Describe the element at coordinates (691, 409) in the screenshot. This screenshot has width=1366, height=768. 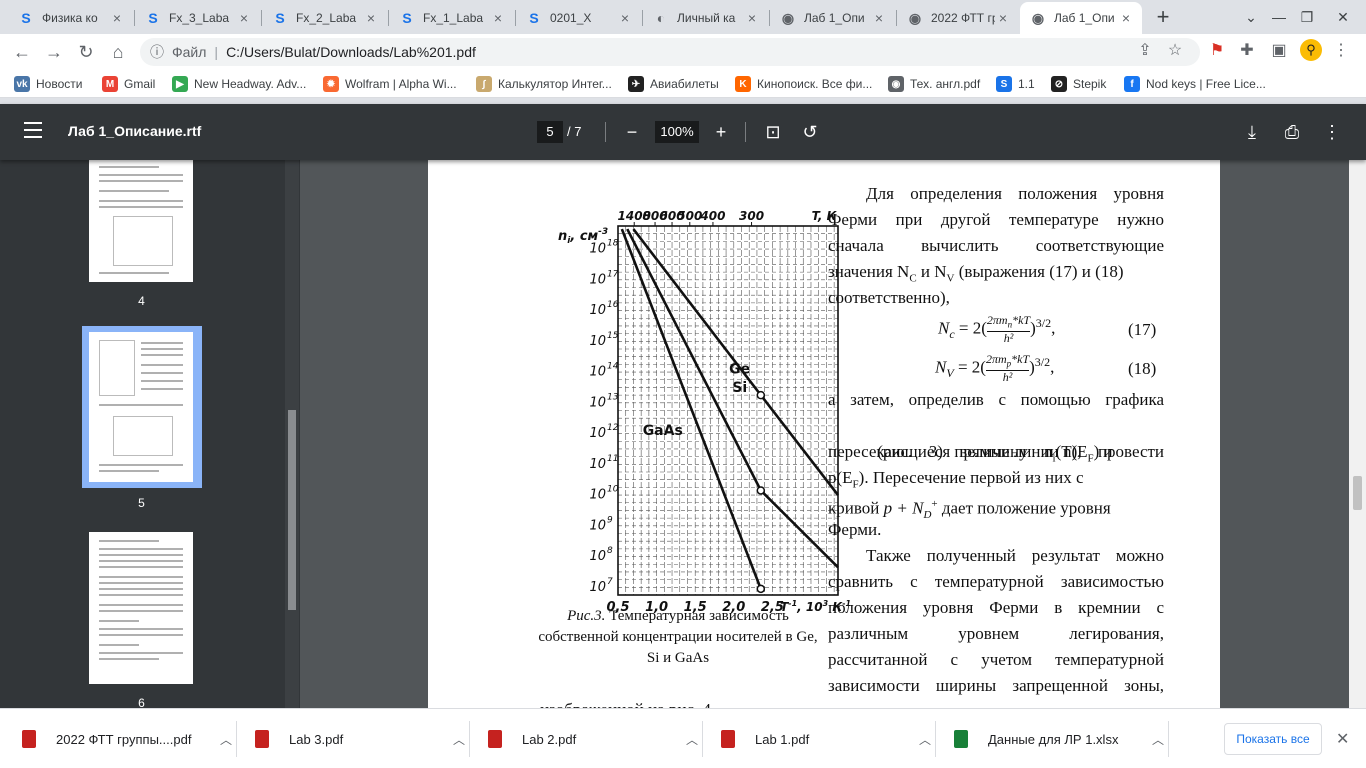
I see `series-line-gaas` at that location.